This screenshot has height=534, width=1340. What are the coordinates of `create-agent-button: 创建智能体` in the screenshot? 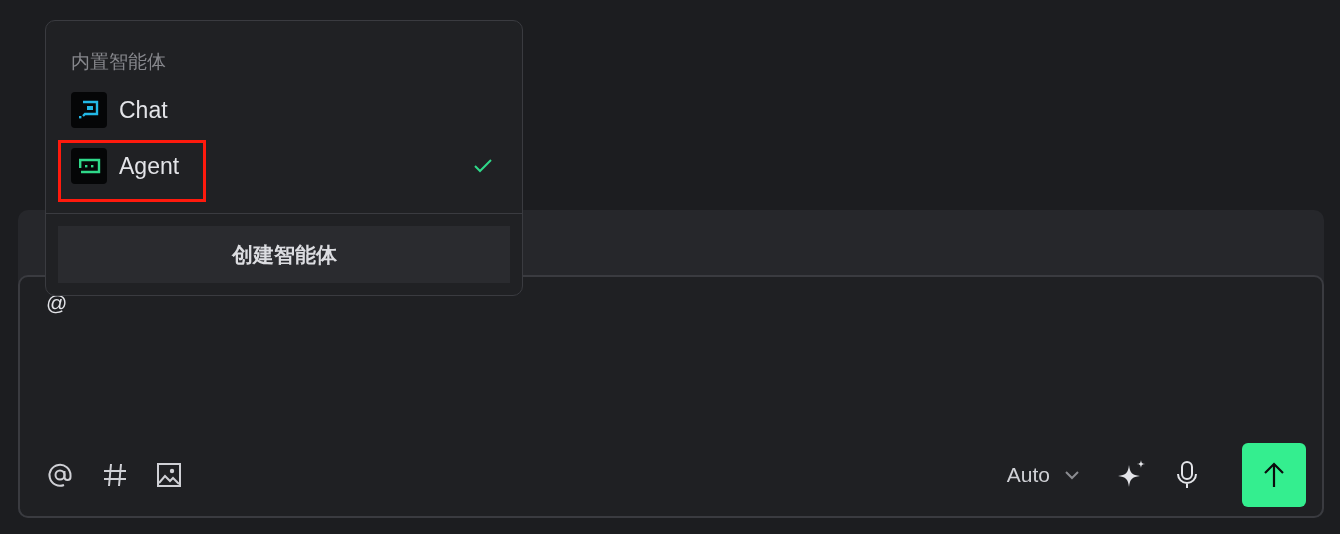 It's located at (284, 254).